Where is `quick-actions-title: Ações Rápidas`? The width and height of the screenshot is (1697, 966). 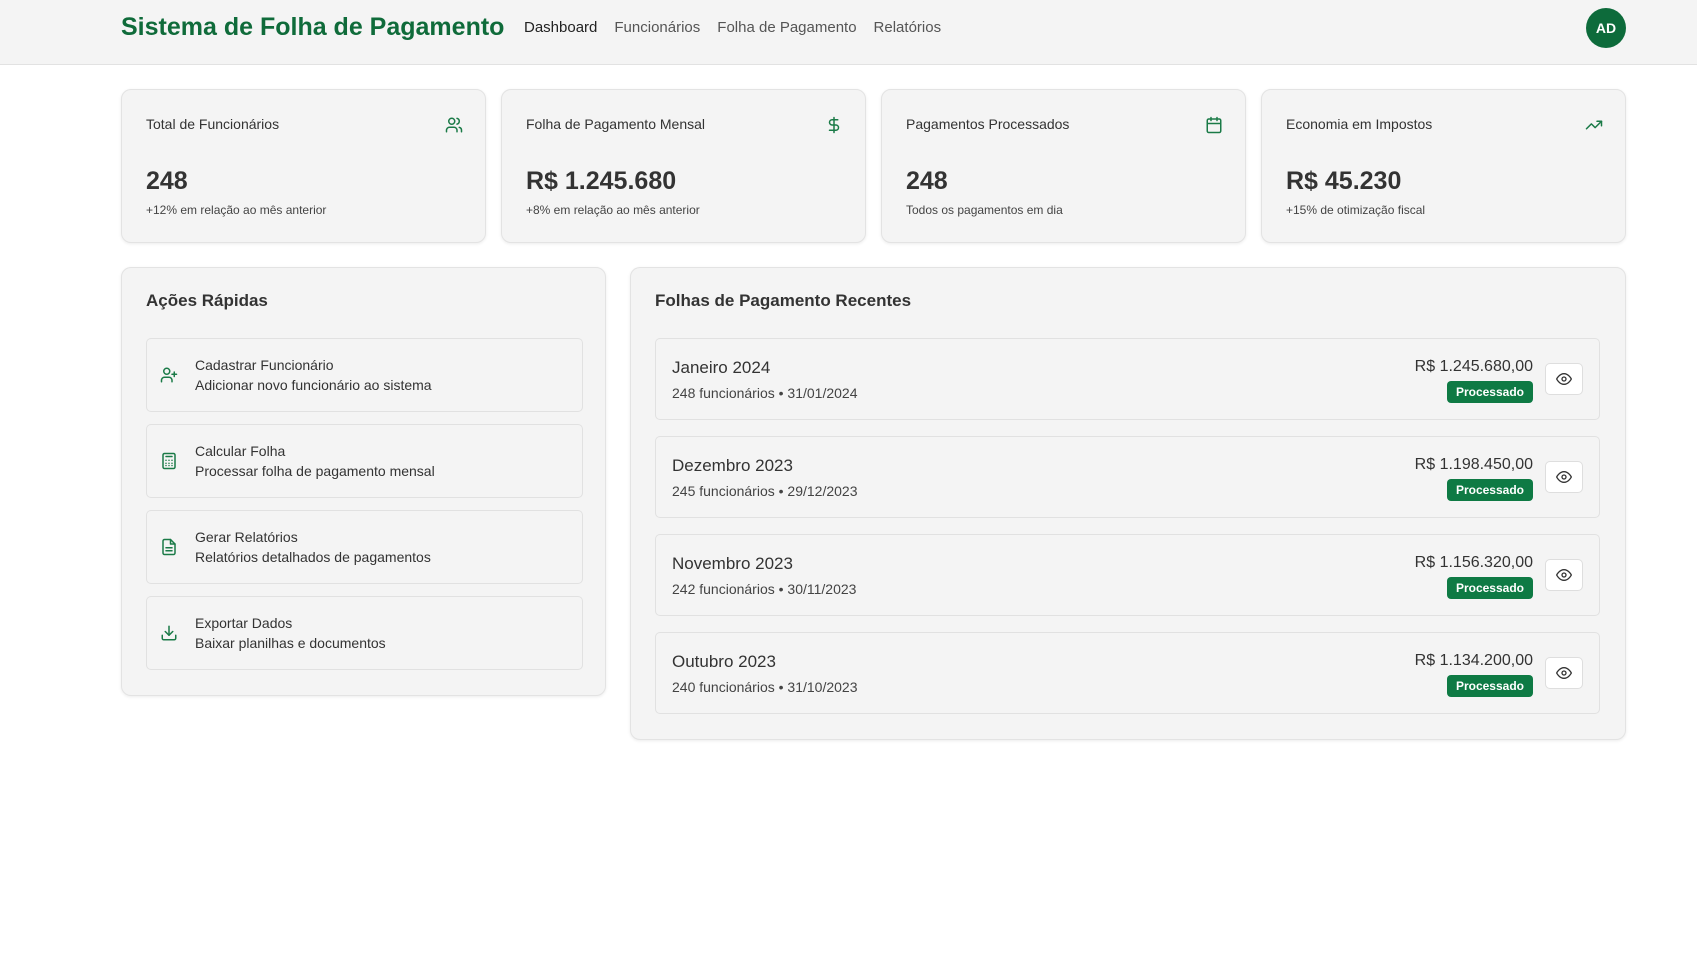 quick-actions-title: Ações Rápidas is located at coordinates (207, 300).